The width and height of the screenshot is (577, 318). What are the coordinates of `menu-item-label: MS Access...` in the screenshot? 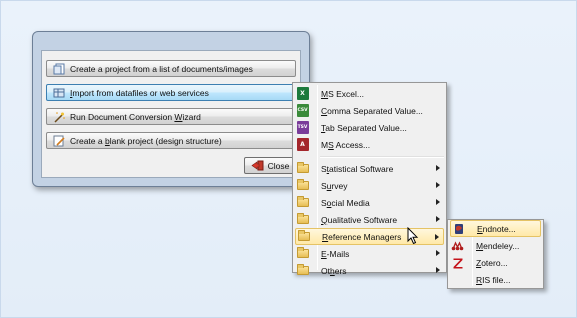 It's located at (346, 144).